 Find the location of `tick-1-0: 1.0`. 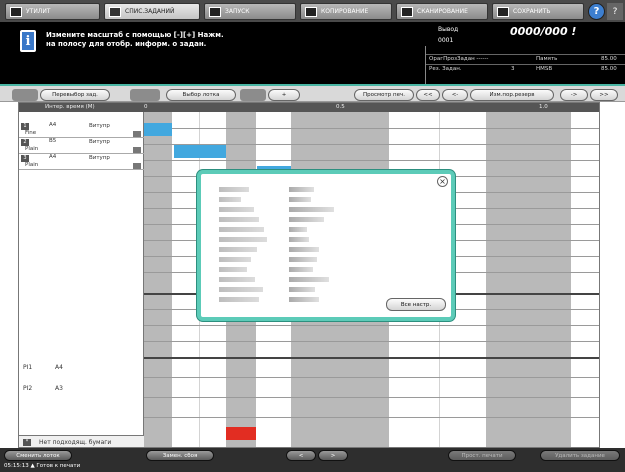

tick-1-0: 1.0 is located at coordinates (543, 107).